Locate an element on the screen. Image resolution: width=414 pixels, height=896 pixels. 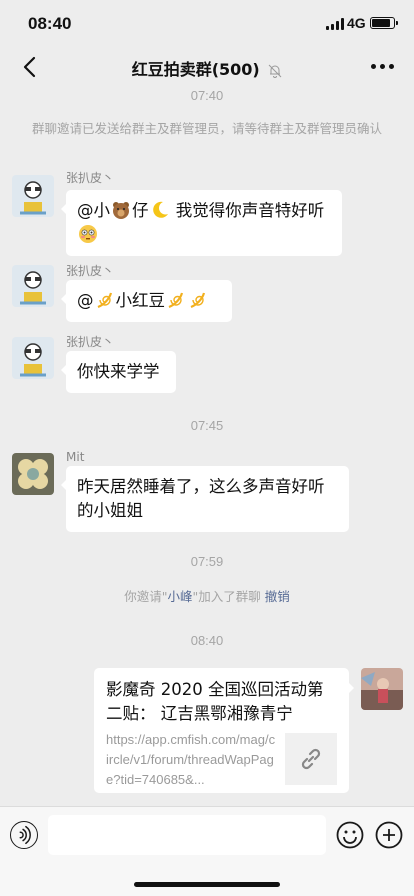
status-time: 08:40 is located at coordinates (50, 23).